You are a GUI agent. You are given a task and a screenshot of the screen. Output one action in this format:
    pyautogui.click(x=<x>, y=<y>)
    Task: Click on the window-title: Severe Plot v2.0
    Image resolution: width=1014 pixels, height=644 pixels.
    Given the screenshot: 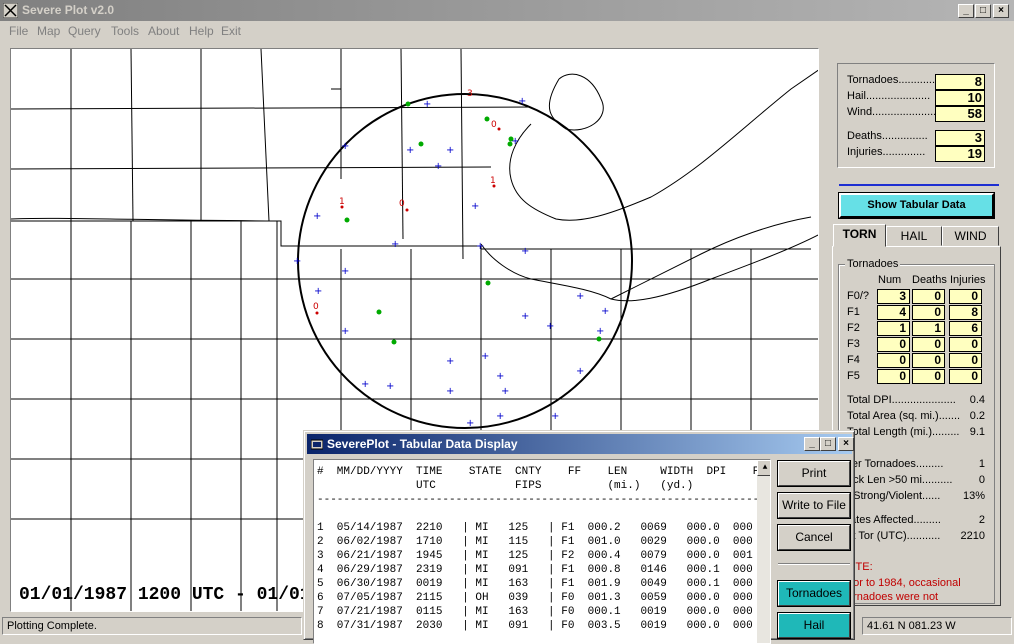 What is the action you would take?
    pyautogui.click(x=68, y=10)
    